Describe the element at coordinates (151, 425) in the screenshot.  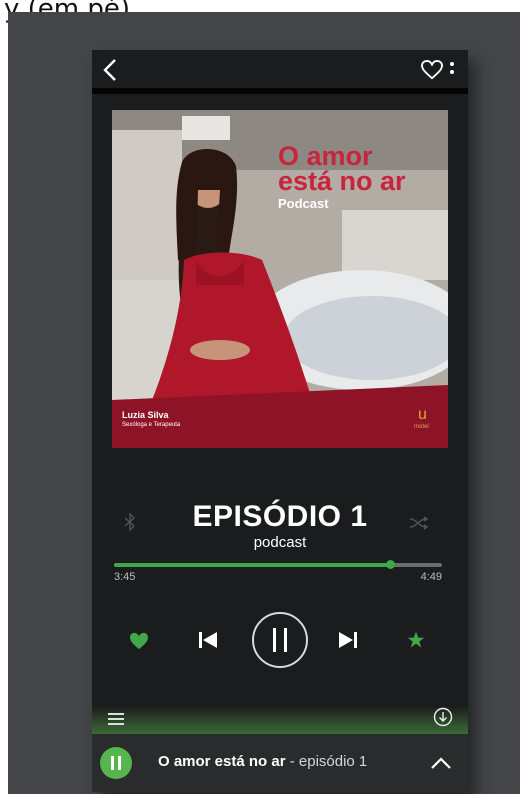
I see `host-role: Sexóloga e Terapeuta` at that location.